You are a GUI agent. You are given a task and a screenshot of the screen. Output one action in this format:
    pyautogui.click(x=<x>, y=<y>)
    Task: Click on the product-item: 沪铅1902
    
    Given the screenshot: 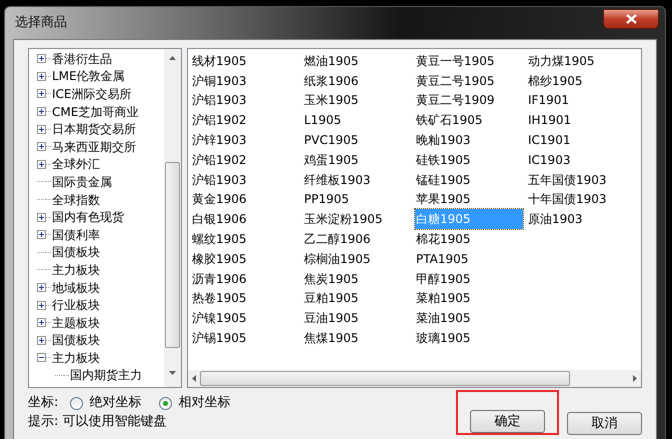 What is the action you would take?
    pyautogui.click(x=219, y=160)
    